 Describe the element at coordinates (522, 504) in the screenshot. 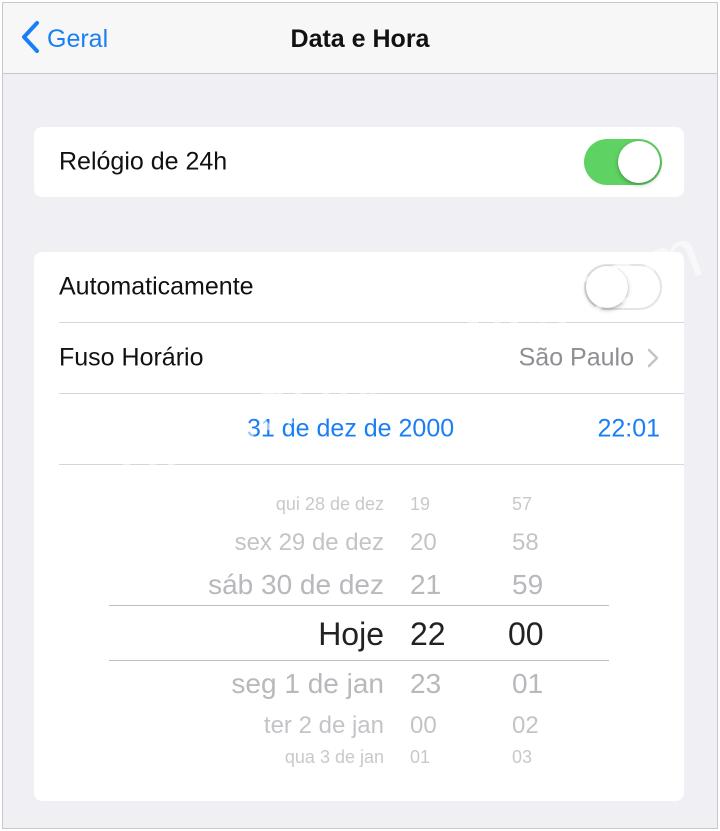

I see `picker-minute-item: 57` at that location.